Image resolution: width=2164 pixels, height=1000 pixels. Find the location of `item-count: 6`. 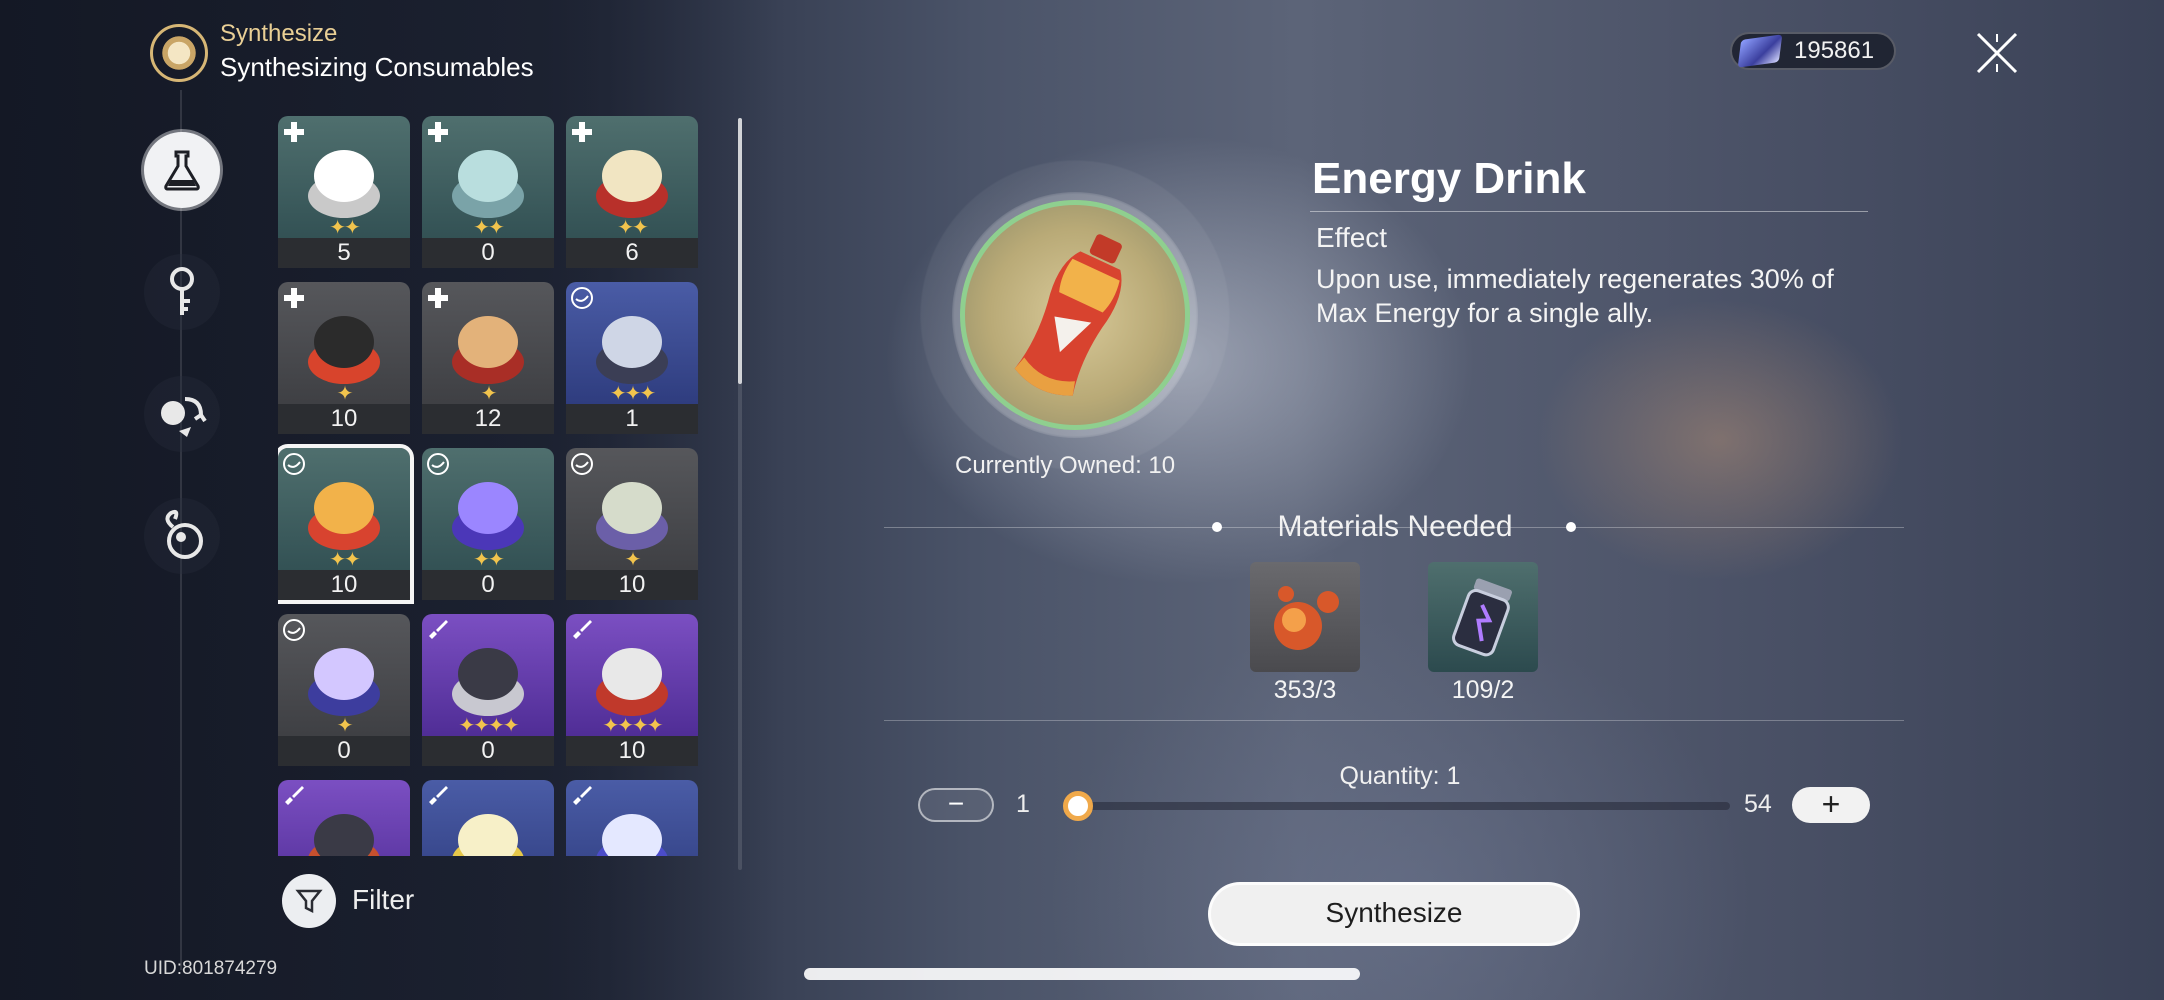

item-count: 6 is located at coordinates (632, 253).